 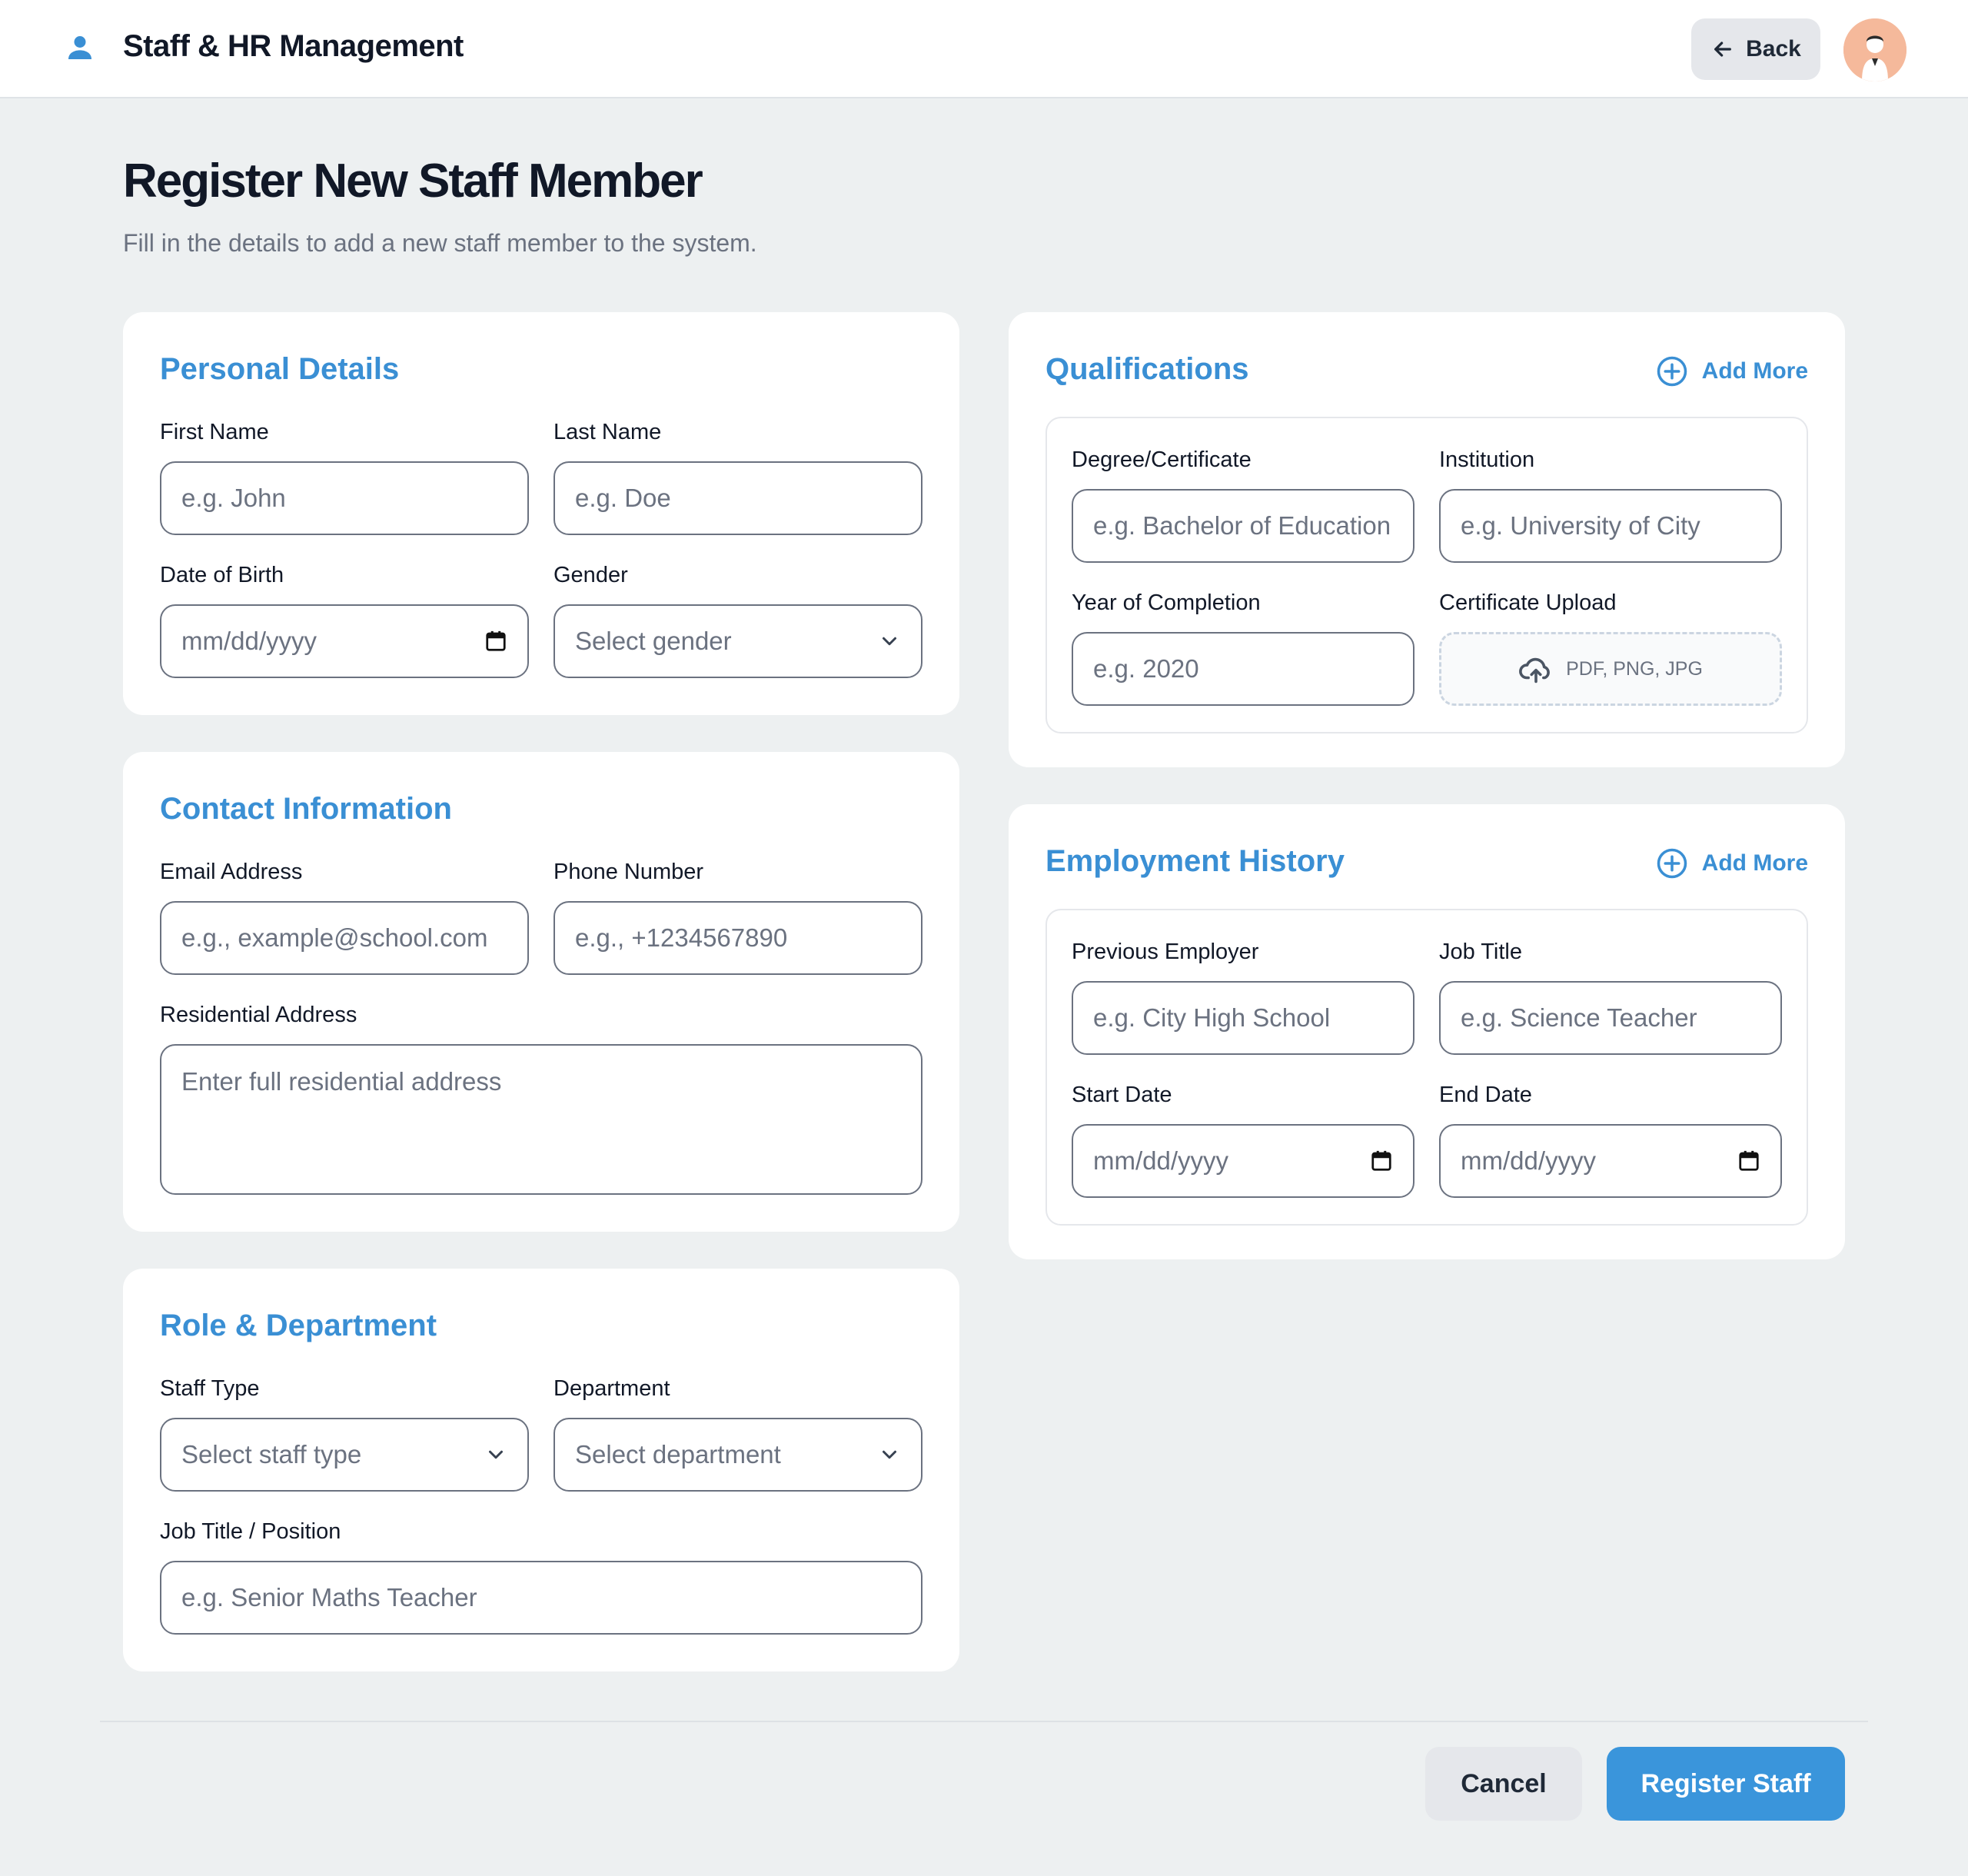 I want to click on cancel-button: Cancel, so click(x=1503, y=1784).